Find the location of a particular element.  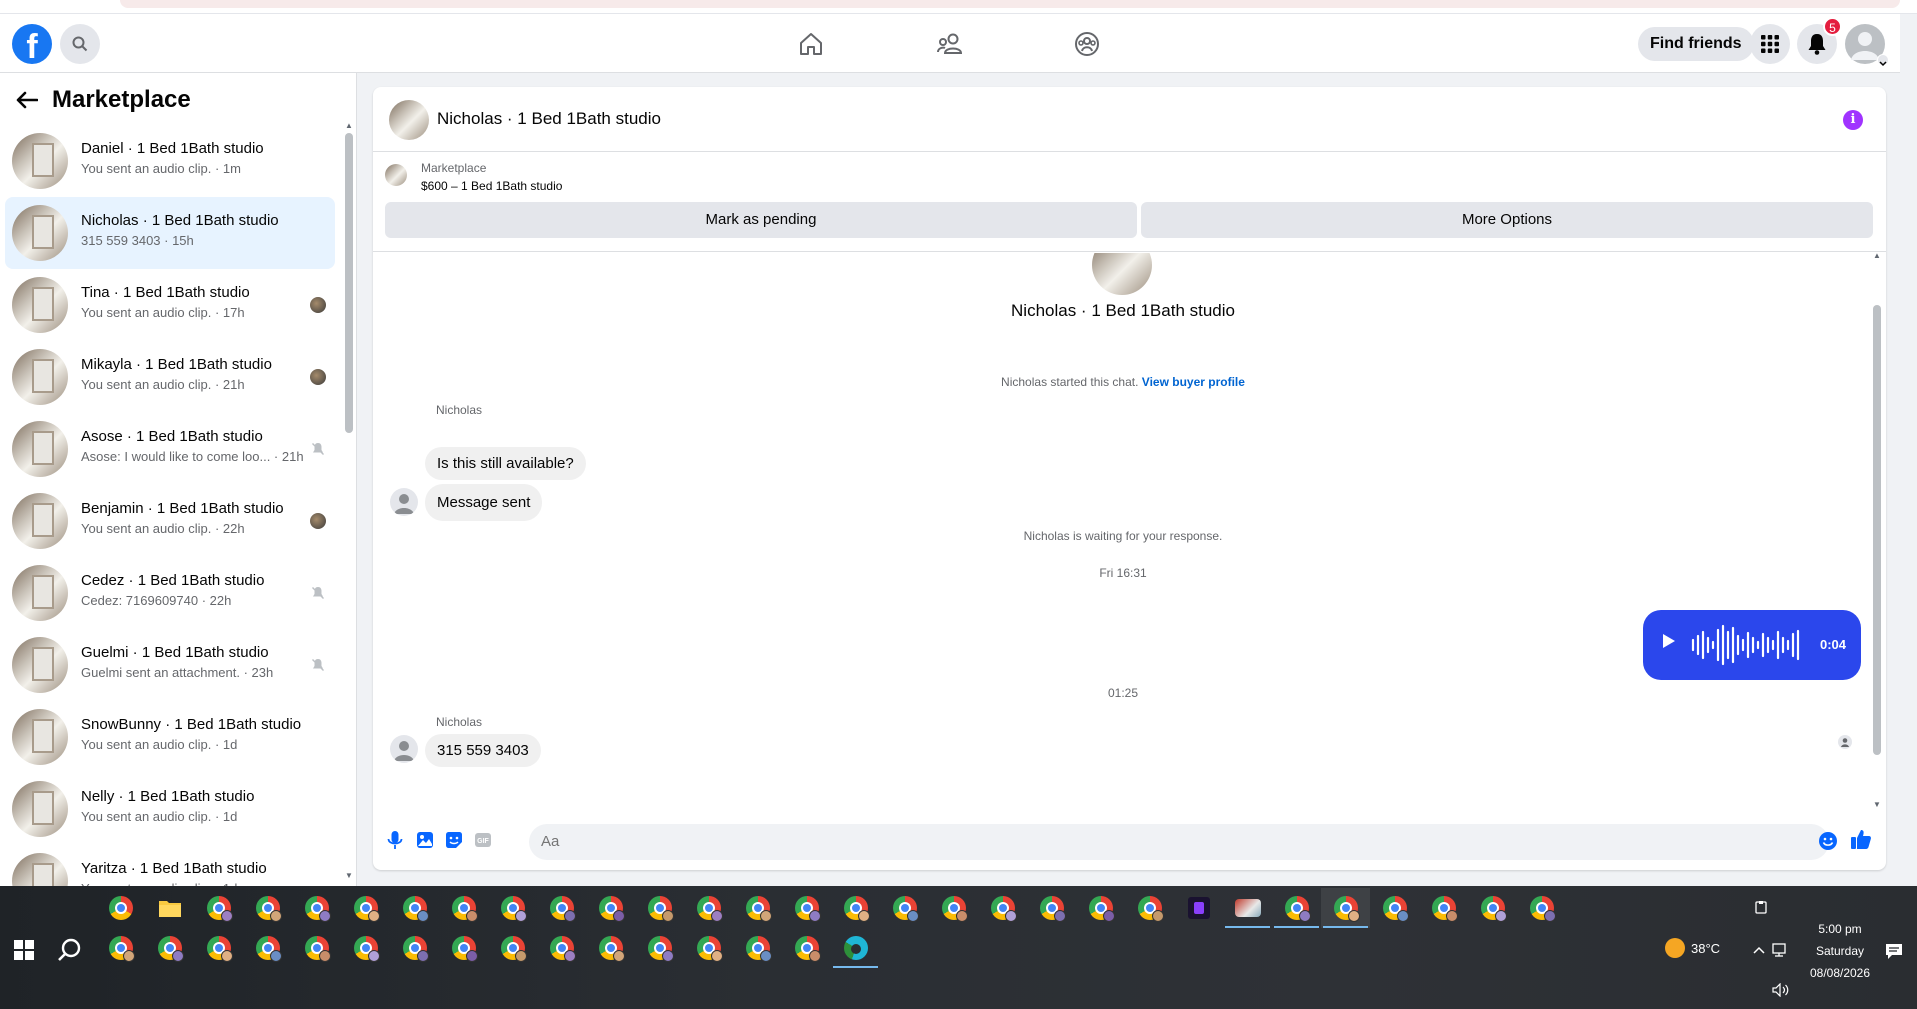

left-scrollbar is located at coordinates (349, 283).